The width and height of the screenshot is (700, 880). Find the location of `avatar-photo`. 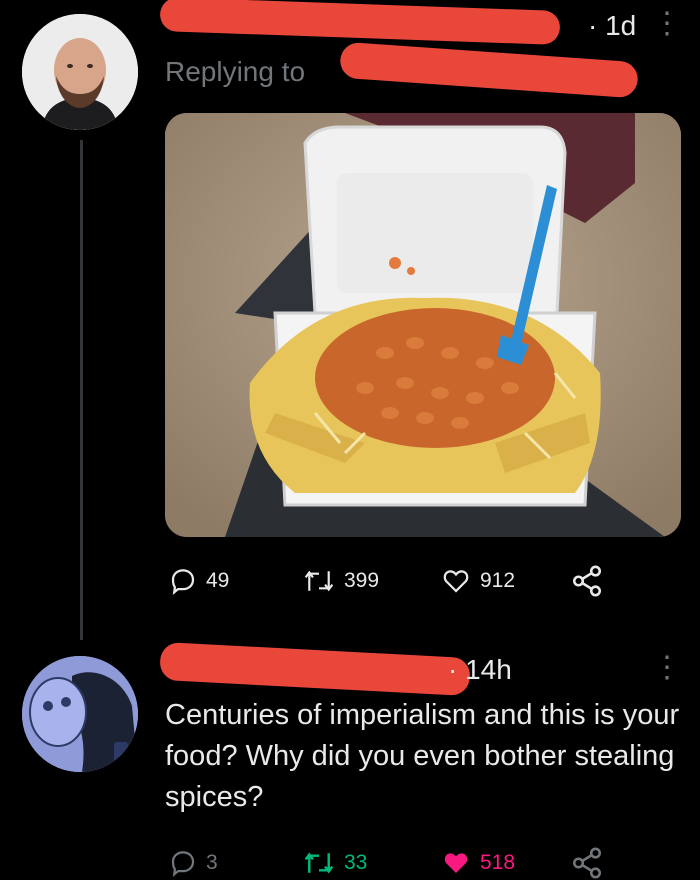

avatar-photo is located at coordinates (80, 72).